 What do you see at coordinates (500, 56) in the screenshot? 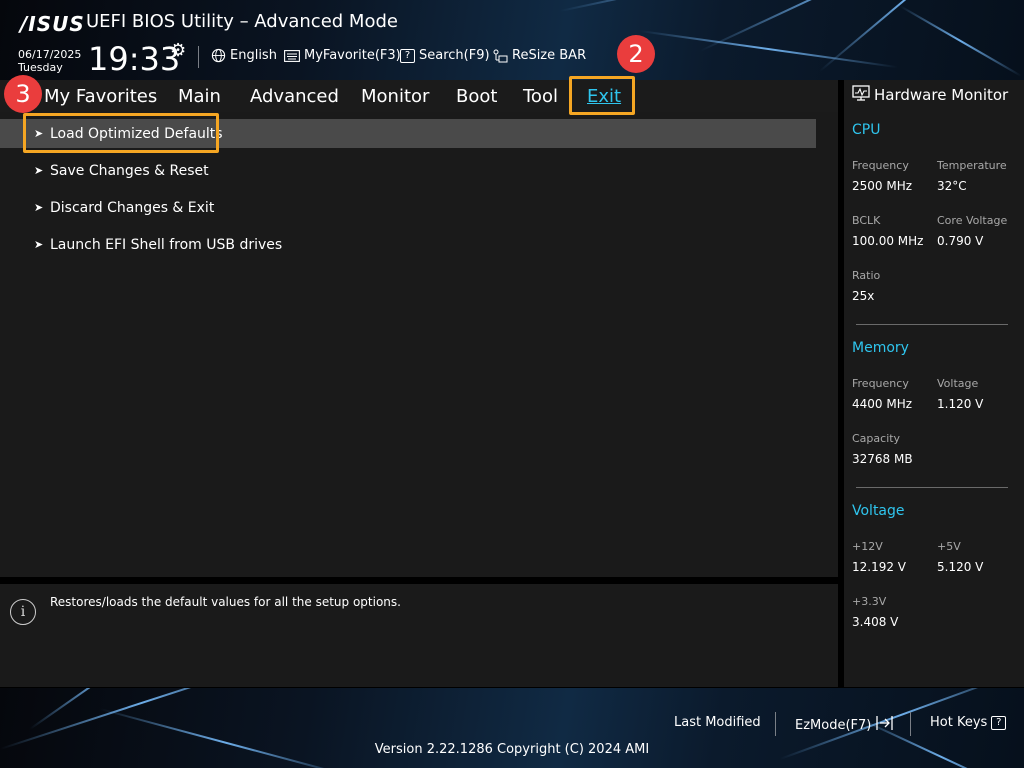
I see `resize-bar-icon` at bounding box center [500, 56].